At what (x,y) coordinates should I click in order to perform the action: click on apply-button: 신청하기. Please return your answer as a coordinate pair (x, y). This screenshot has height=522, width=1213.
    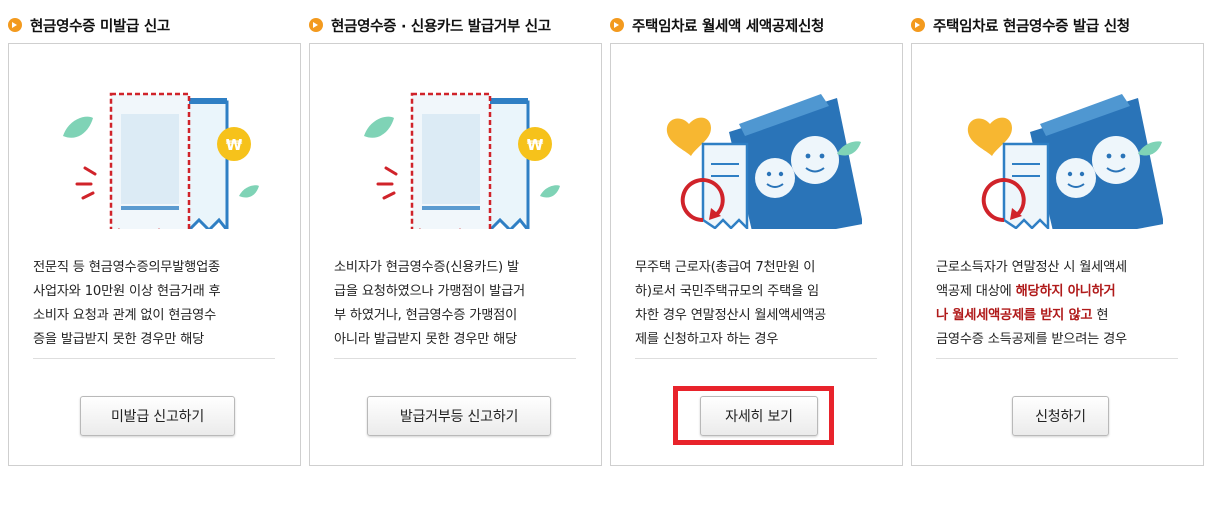
    Looking at the image, I should click on (1060, 416).